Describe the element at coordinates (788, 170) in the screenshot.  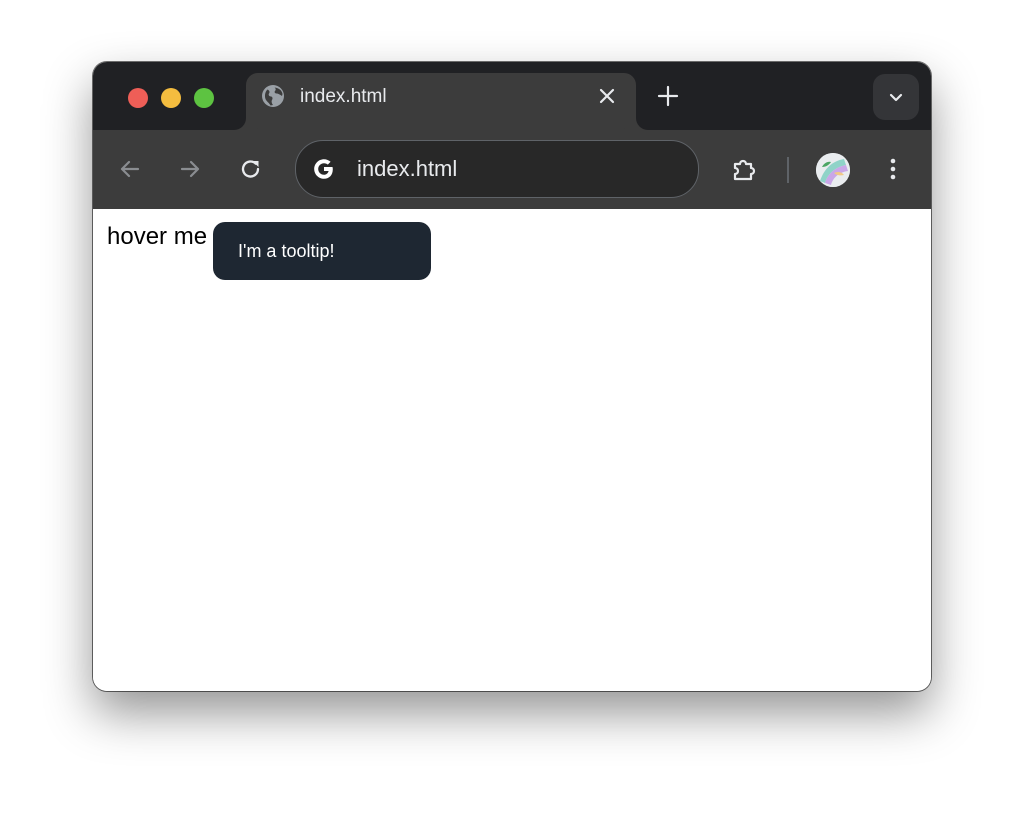
I see `toolbar-separator` at that location.